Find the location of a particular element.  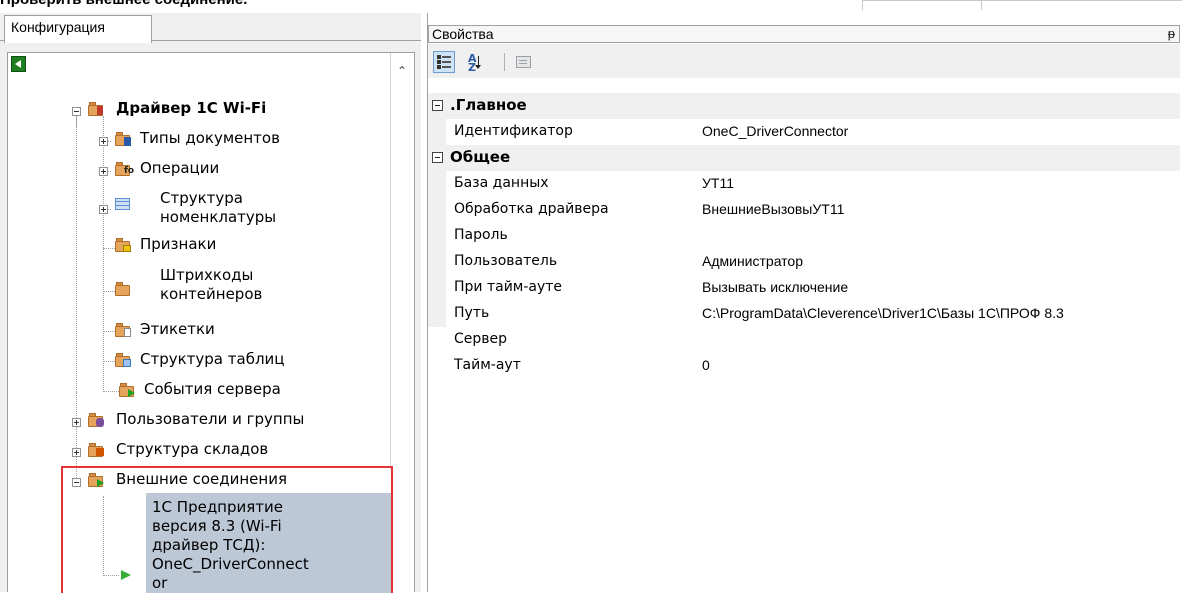

expand-doc-types-toggle is located at coordinates (103, 141).